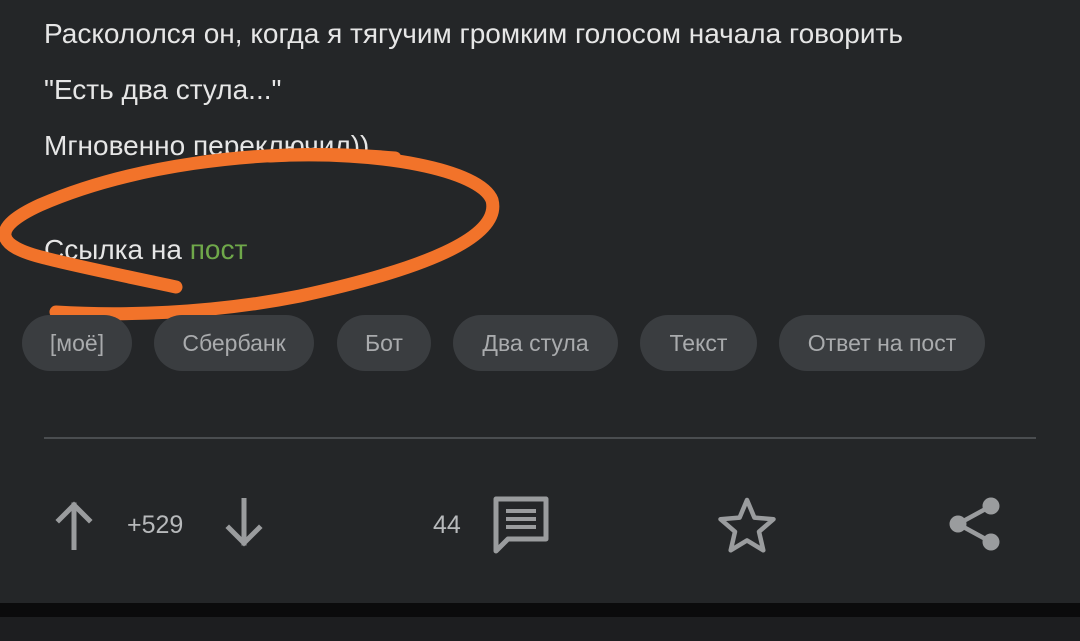  I want to click on post-link-prefix: Ссылка на, so click(117, 247).